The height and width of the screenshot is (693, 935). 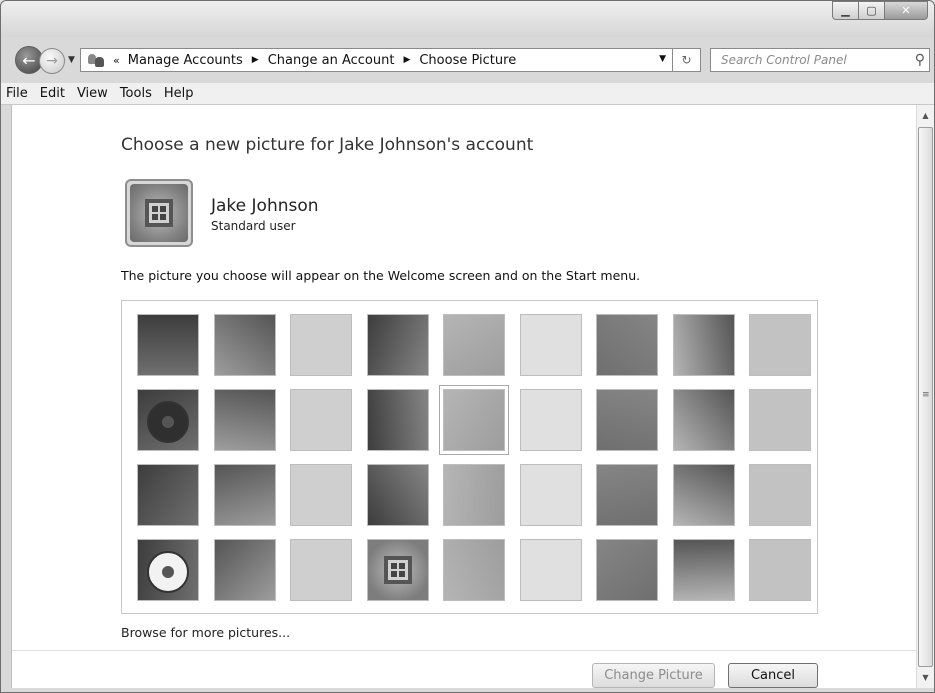 What do you see at coordinates (321, 420) in the screenshot?
I see `picture-leaf` at bounding box center [321, 420].